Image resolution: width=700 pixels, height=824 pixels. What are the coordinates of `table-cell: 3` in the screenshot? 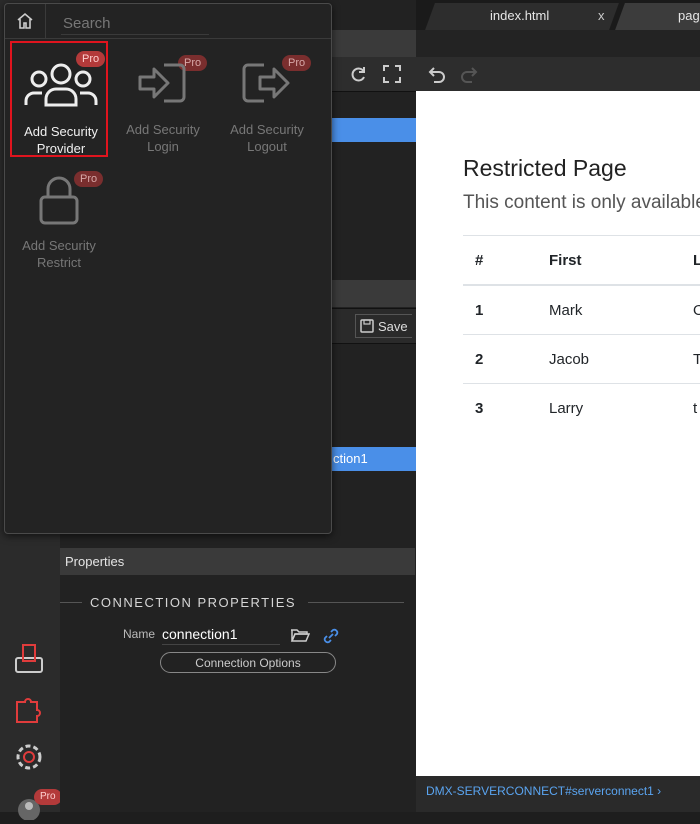 It's located at (500, 407).